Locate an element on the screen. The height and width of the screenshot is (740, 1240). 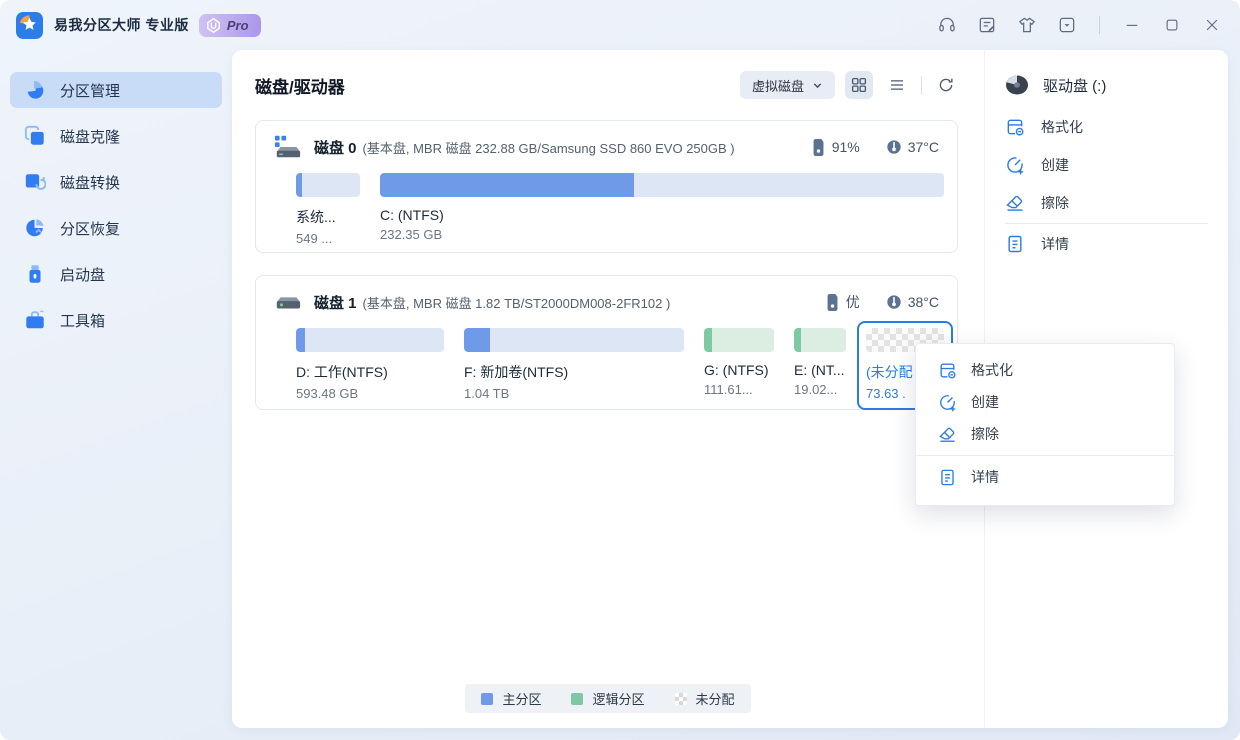
disk-temperature: 38°C is located at coordinates (912, 302).